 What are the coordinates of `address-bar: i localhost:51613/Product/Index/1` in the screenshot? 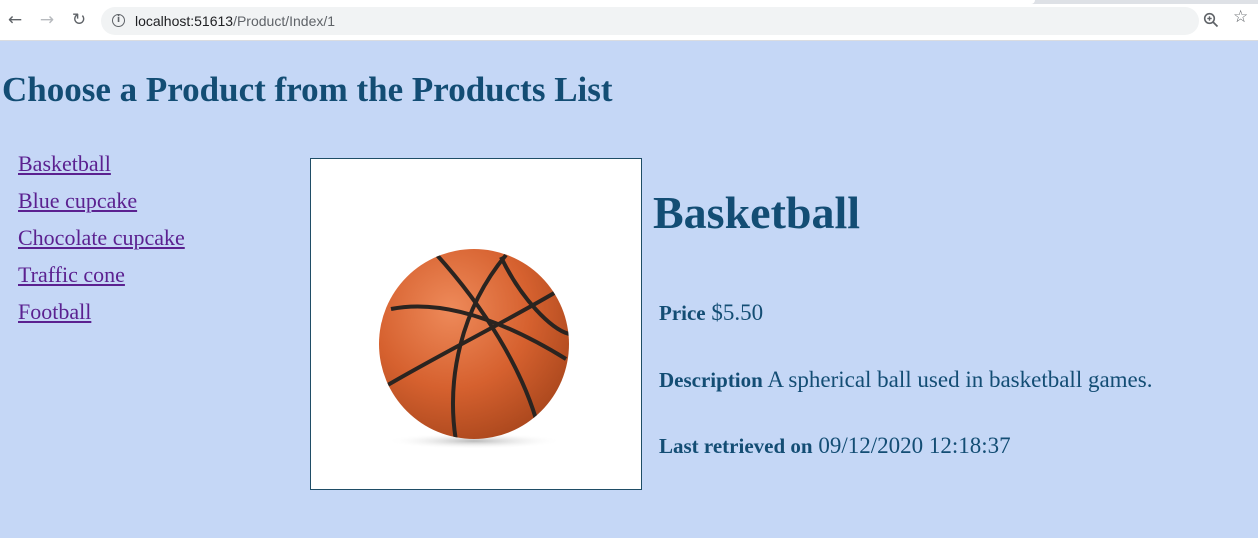 It's located at (650, 21).